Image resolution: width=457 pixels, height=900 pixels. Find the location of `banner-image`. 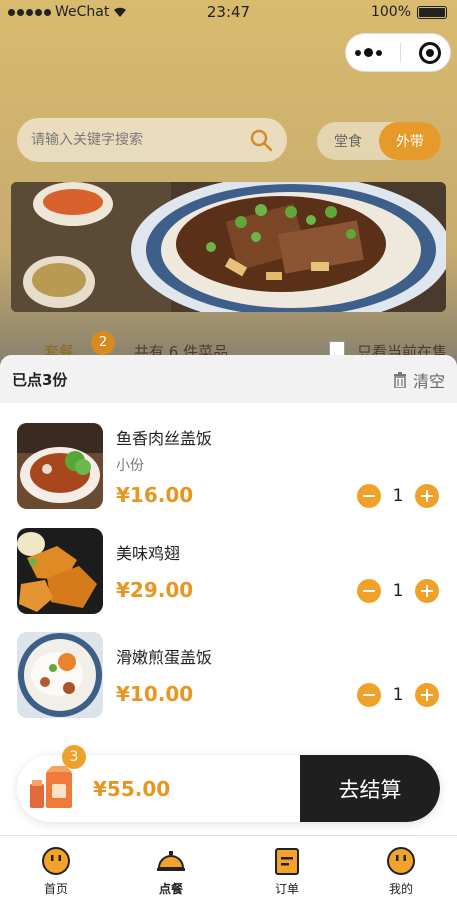

banner-image is located at coordinates (228, 247).